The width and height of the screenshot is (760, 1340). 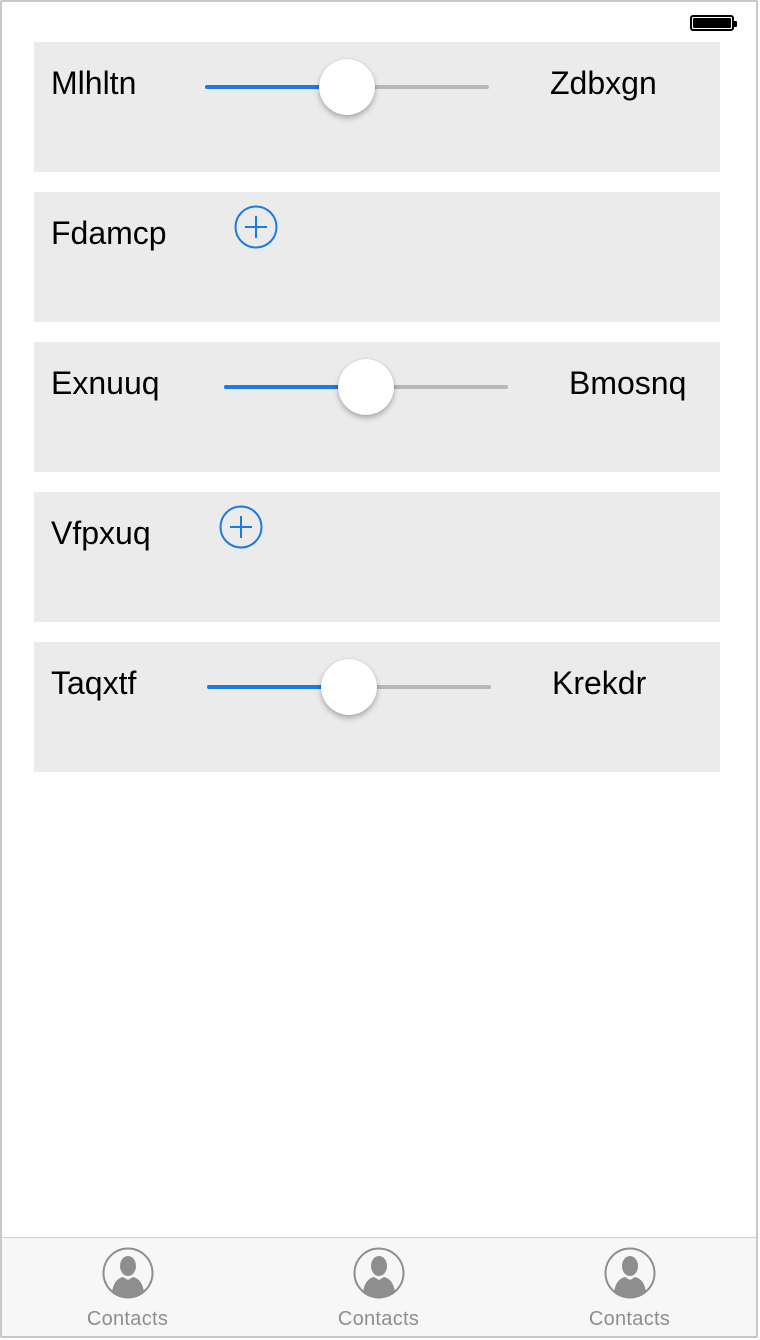 What do you see at coordinates (628, 383) in the screenshot?
I see `slider-right-label: Bmosnq` at bounding box center [628, 383].